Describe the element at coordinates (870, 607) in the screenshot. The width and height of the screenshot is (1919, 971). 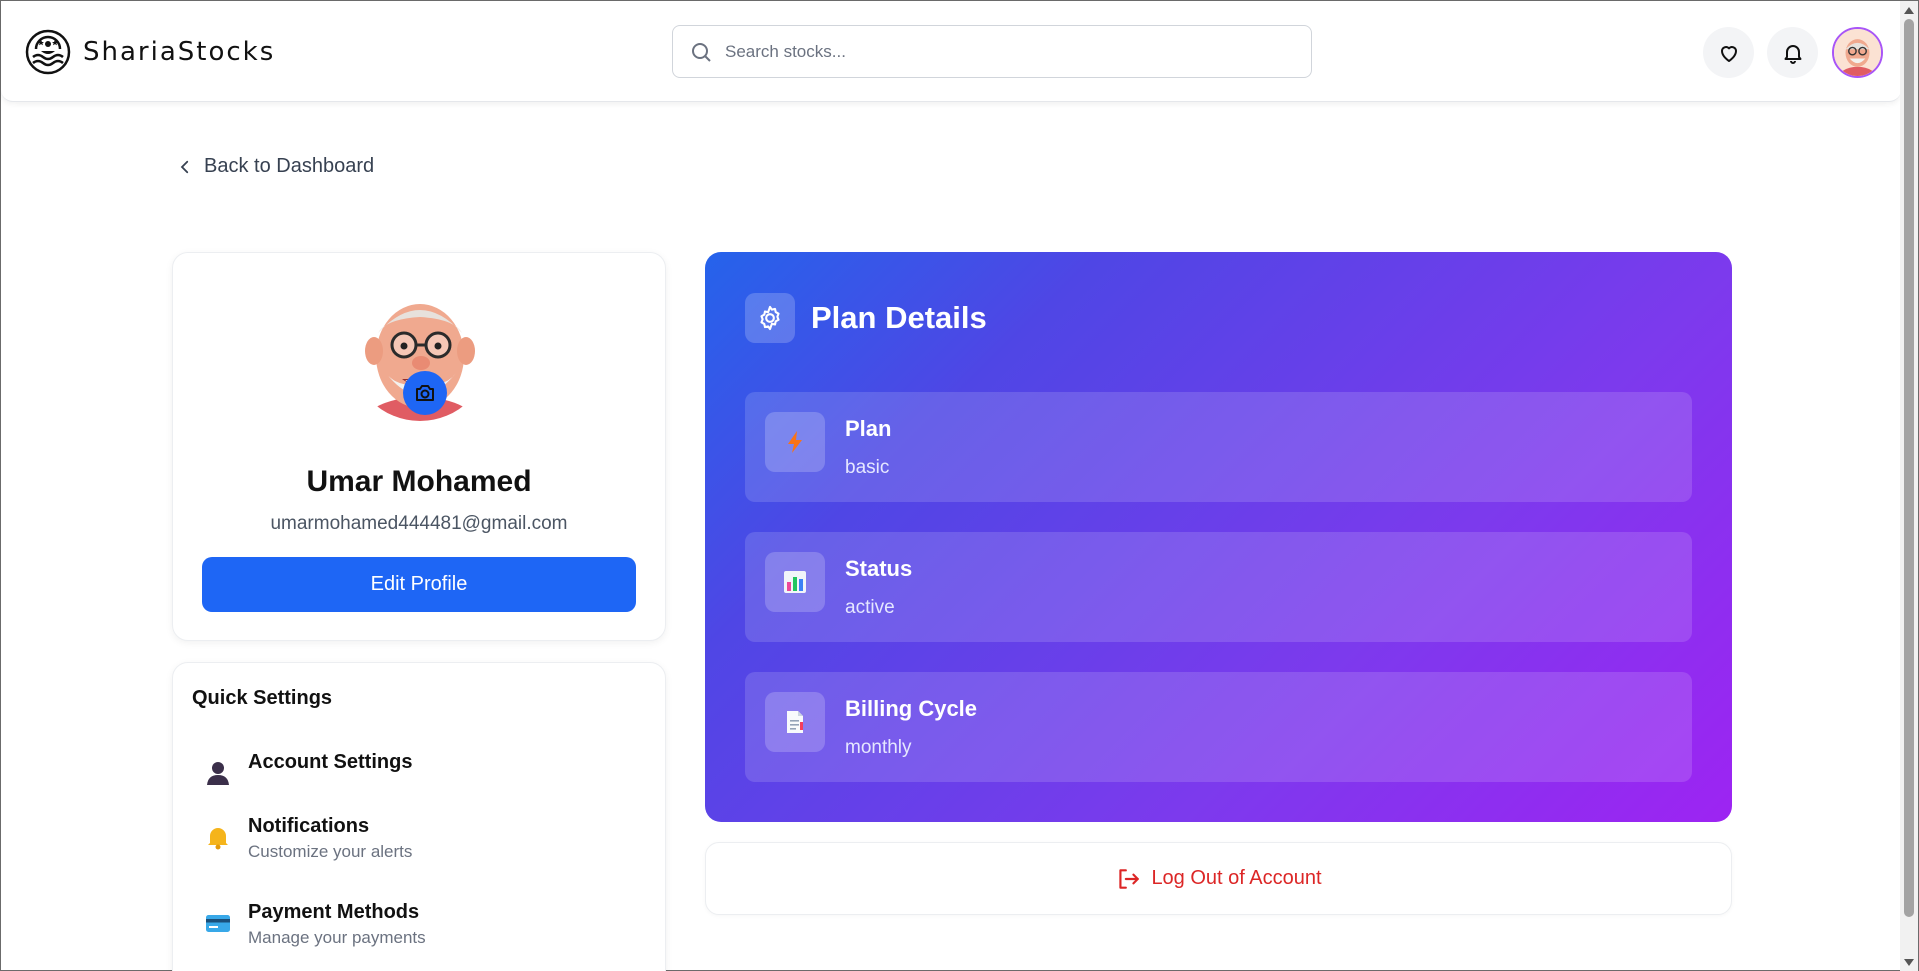
I see `plan-row-value: active` at that location.